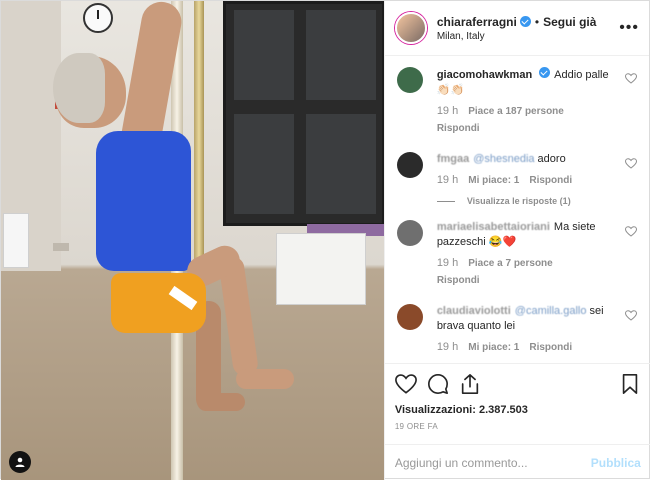 The width and height of the screenshot is (650, 480). Describe the element at coordinates (517, 397) in the screenshot. I see `post-actions: Visualizzazioni: 2.387.503 19 ORE FA` at that location.